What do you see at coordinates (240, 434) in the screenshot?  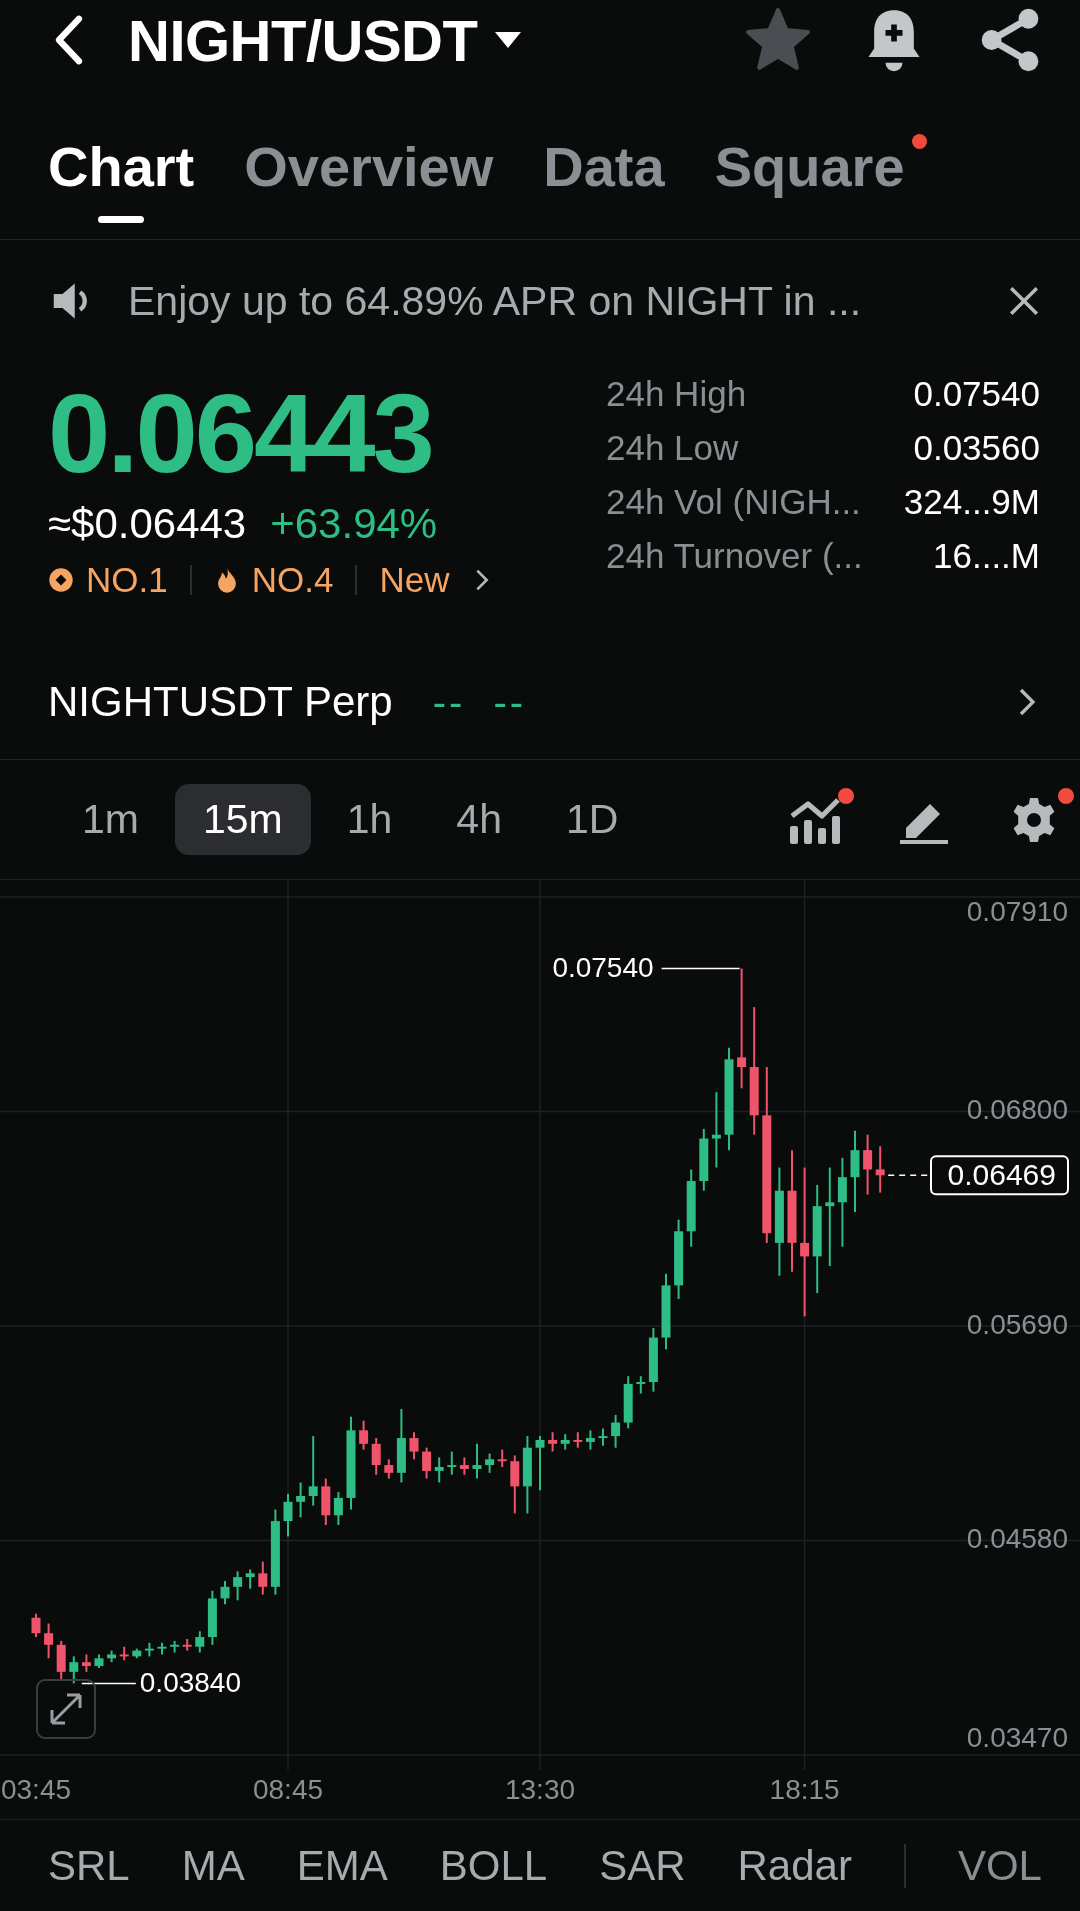 I see `last-price: 0.06443` at bounding box center [240, 434].